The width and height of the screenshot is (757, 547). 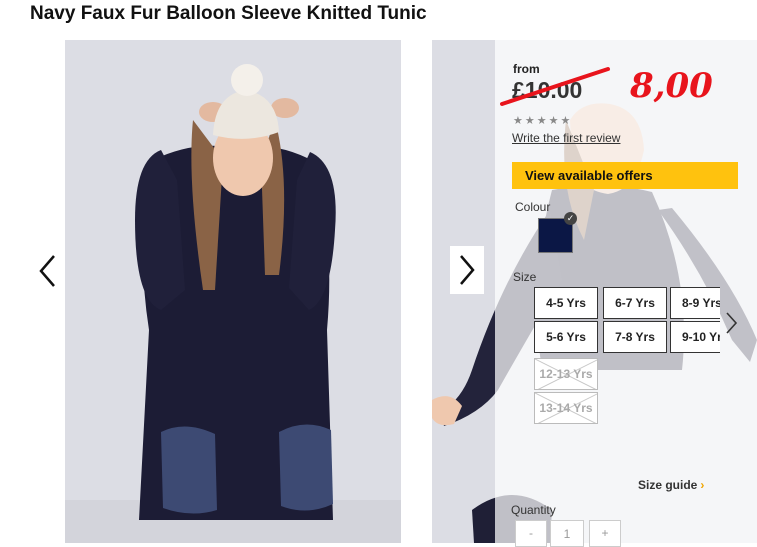 I want to click on size-option-13-14-unavailable: 13-14 Yrs, so click(x=566, y=408).